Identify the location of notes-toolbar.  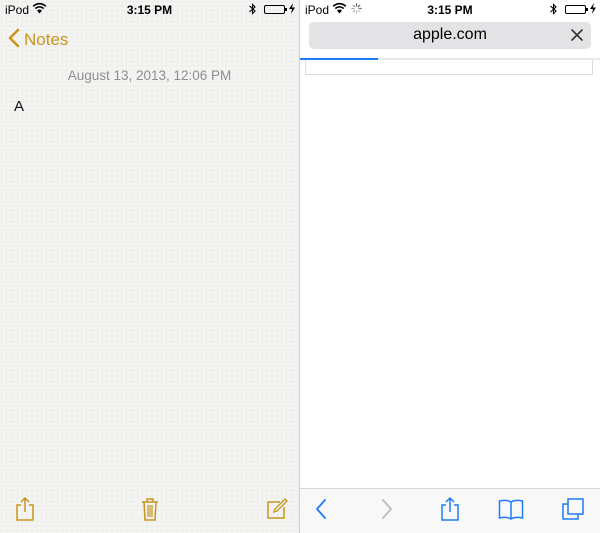
(149, 511).